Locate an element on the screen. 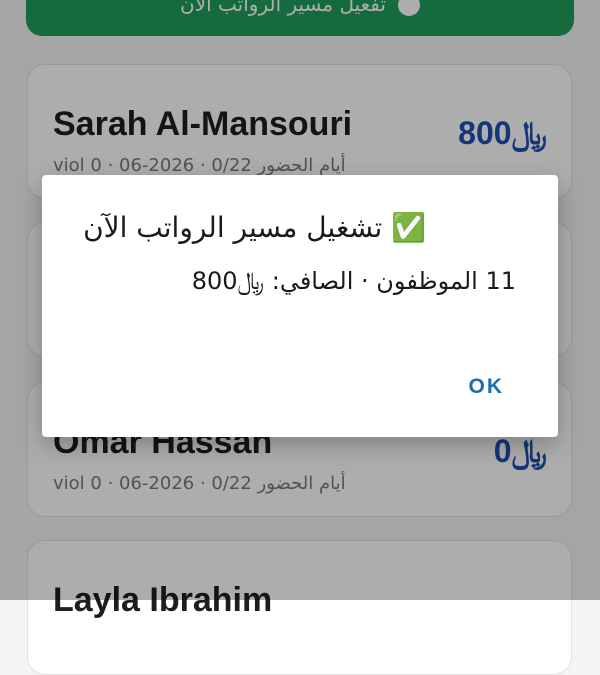  dialog-message: 11 الموظفون · الصافي: ﷼800 is located at coordinates (353, 281).